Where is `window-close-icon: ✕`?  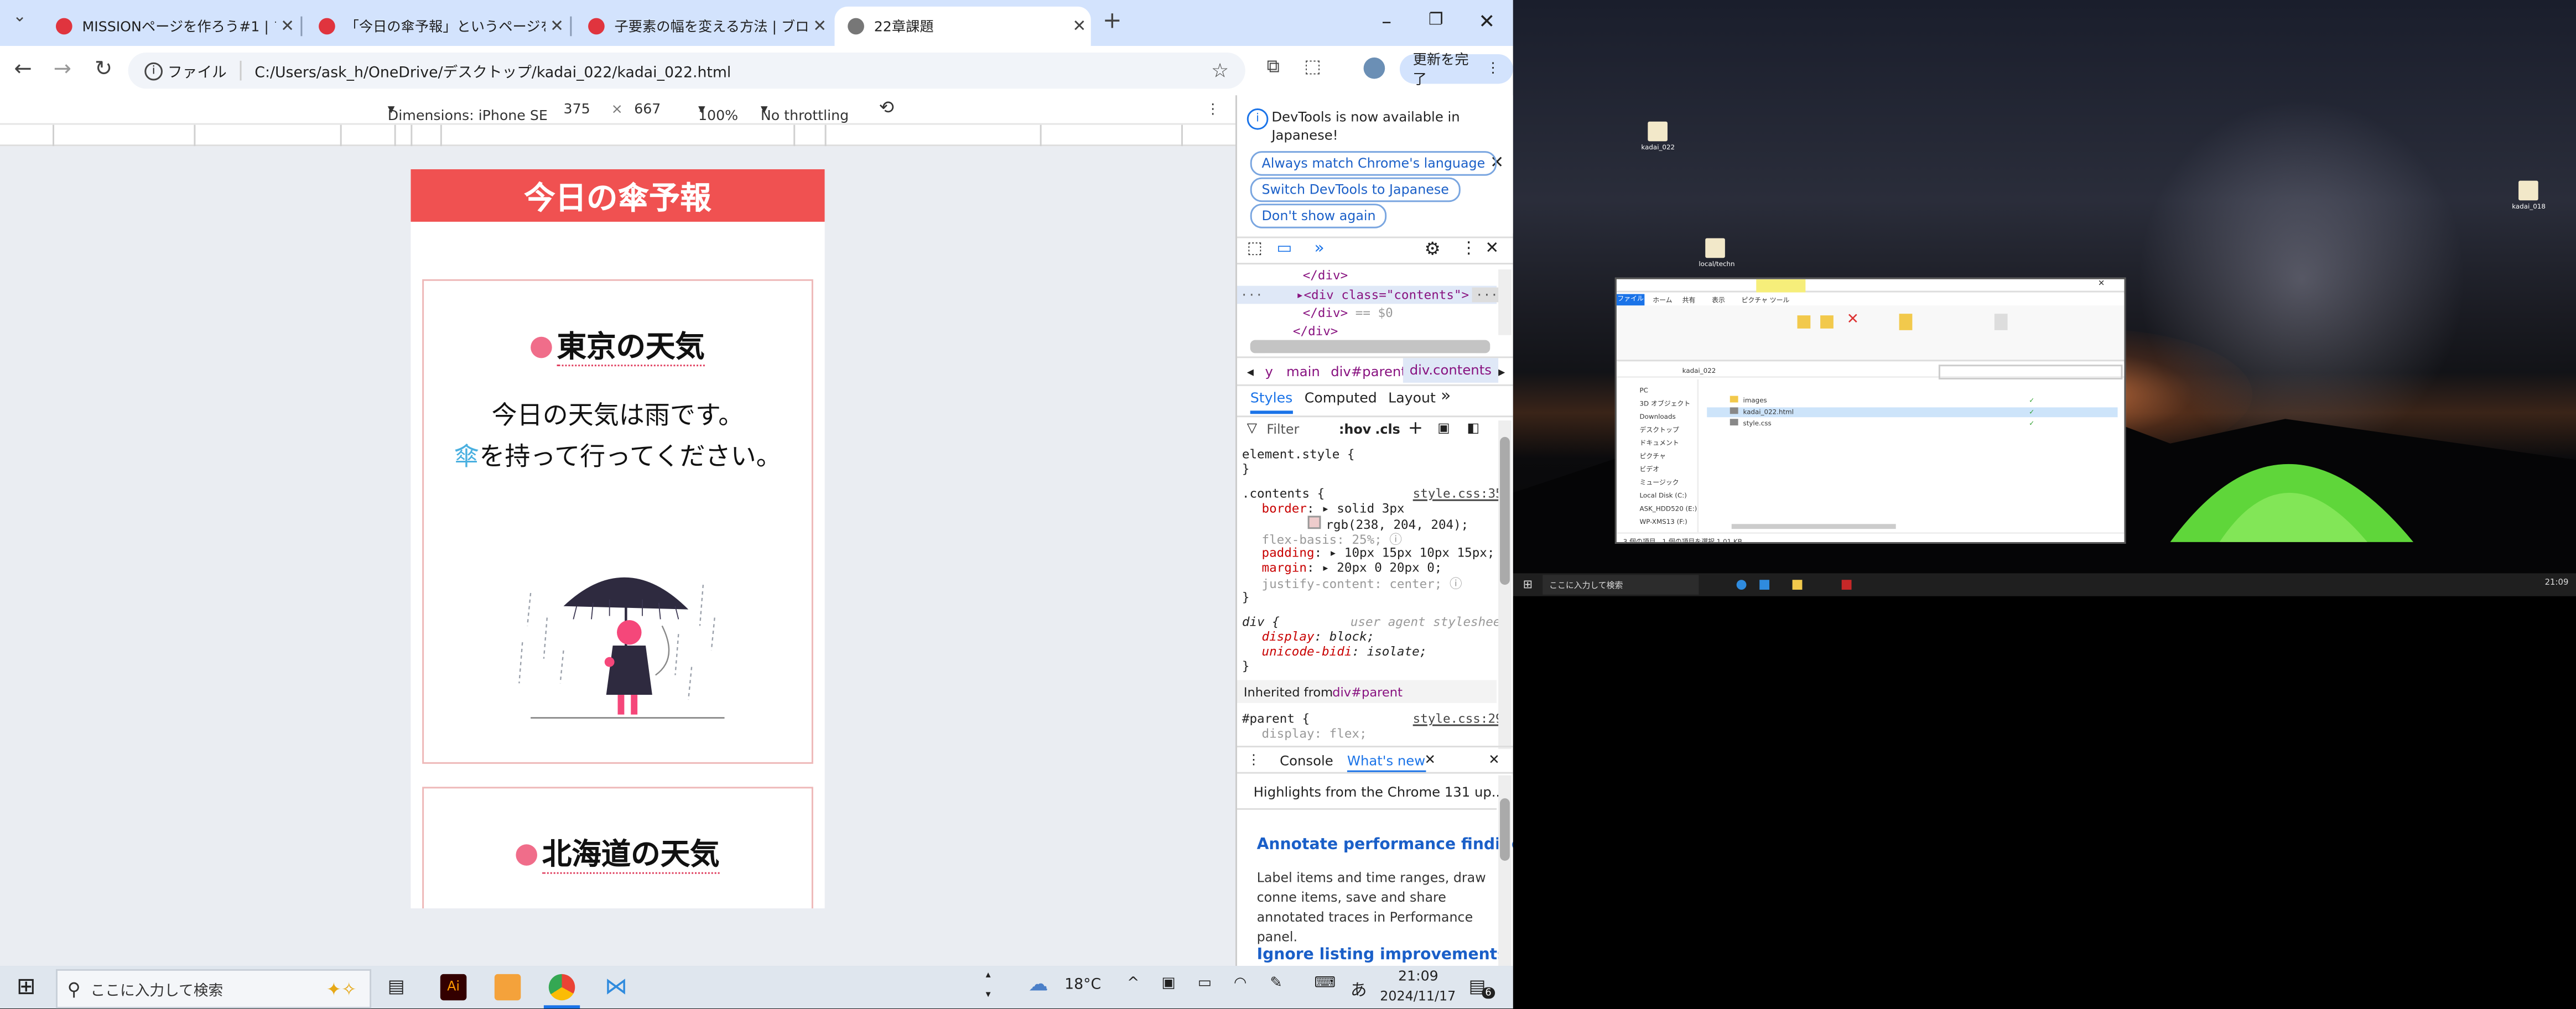 window-close-icon: ✕ is located at coordinates (1487, 21).